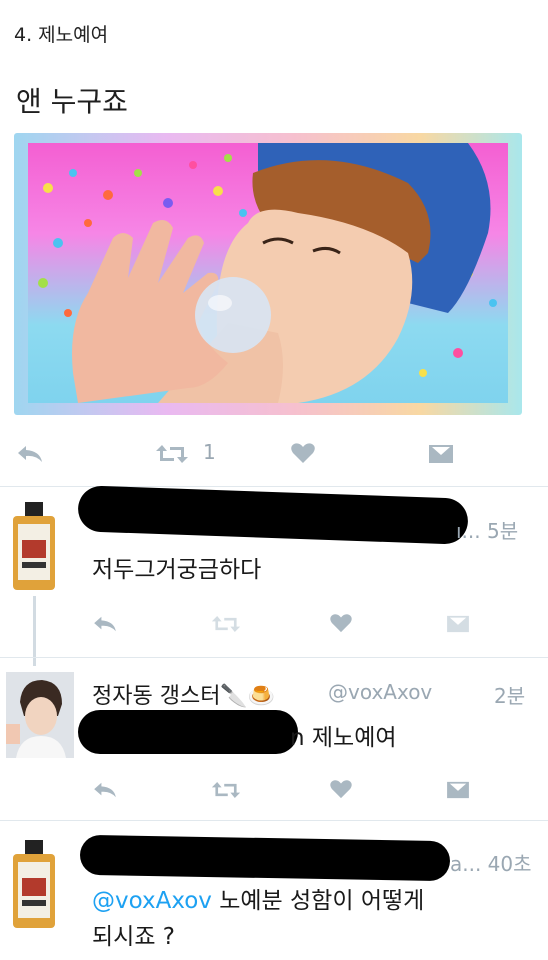  Describe the element at coordinates (312, 919) in the screenshot. I see `reply-text: @voxAxov 노예분 성함이 어떻게 되시죠 ?` at that location.